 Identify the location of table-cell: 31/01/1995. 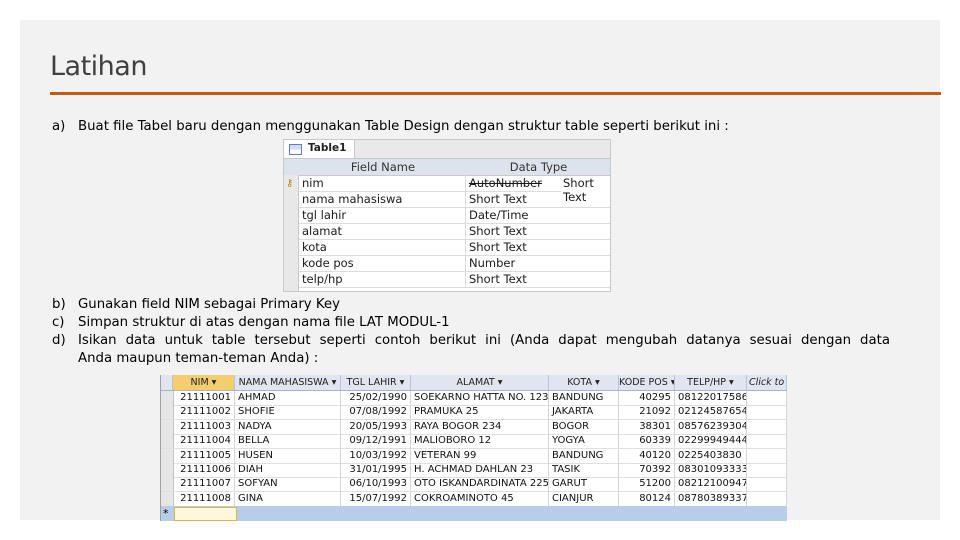
(376, 470).